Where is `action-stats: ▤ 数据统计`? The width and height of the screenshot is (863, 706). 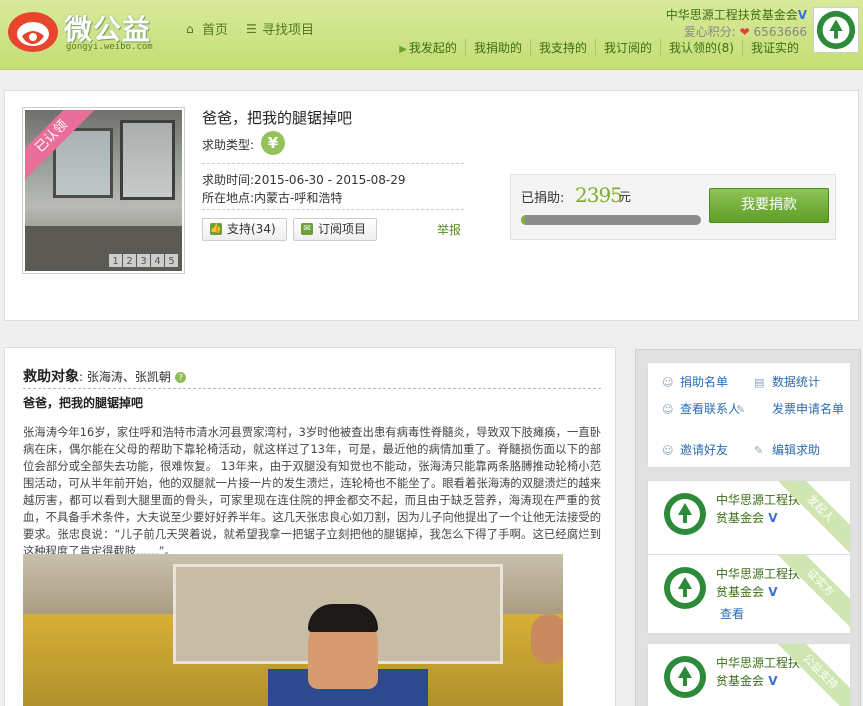 action-stats: ▤ 数据统计 is located at coordinates (787, 382).